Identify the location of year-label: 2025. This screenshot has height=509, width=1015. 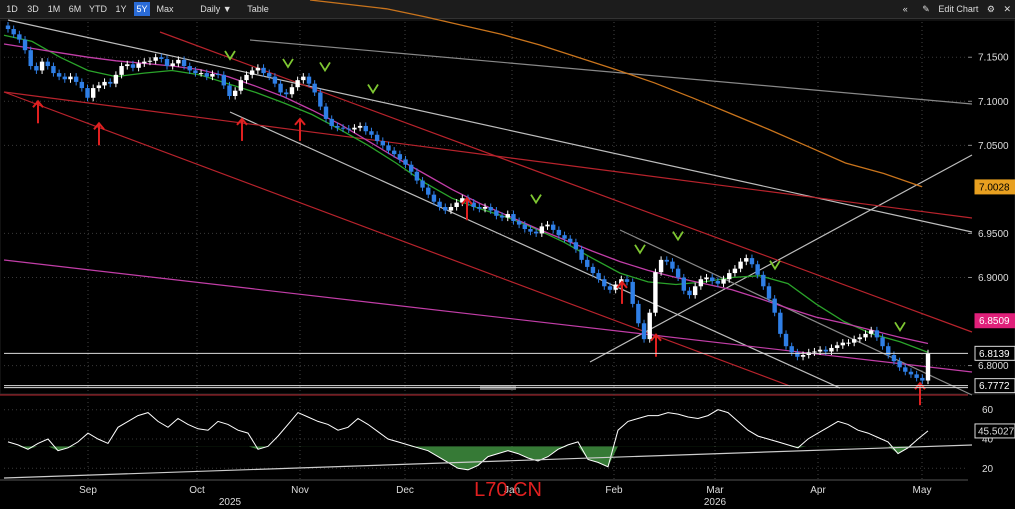
(230, 502).